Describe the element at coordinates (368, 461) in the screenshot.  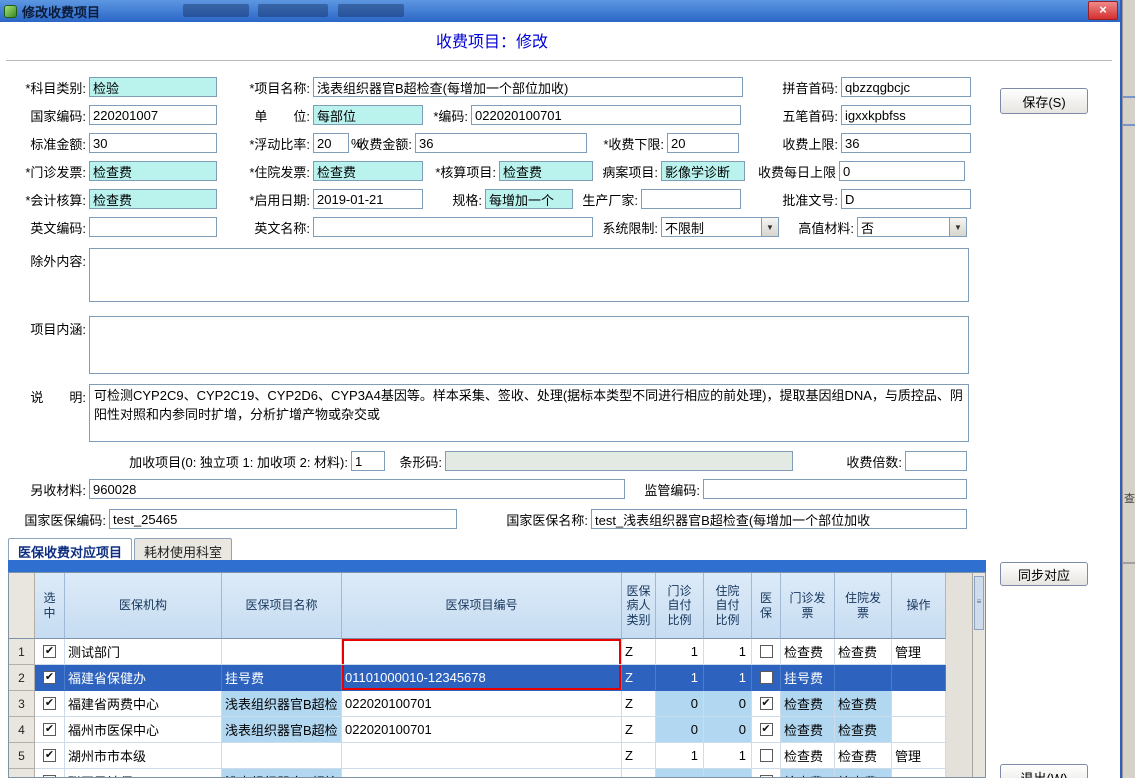
I see `surcharge-input` at that location.